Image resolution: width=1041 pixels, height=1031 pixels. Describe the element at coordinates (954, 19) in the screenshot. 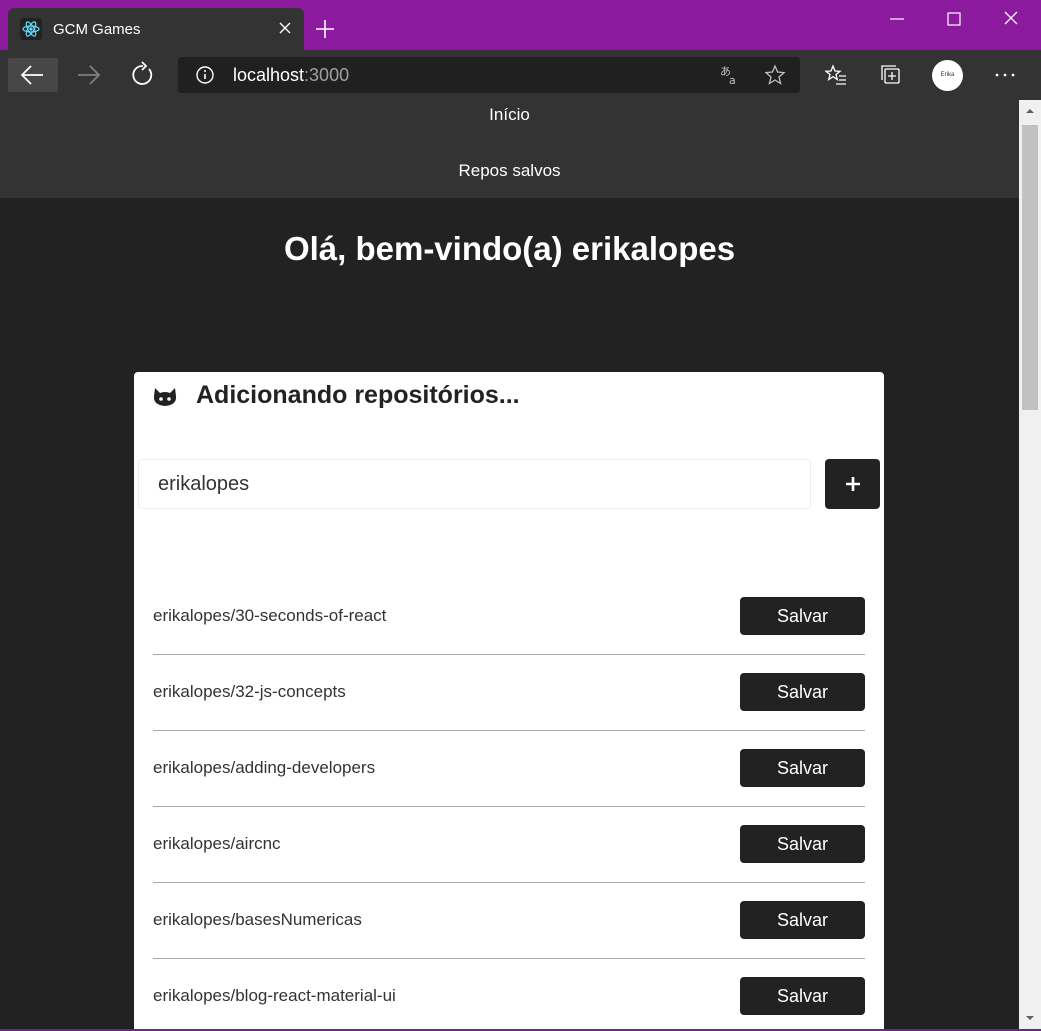

I see `maximize-icon` at that location.